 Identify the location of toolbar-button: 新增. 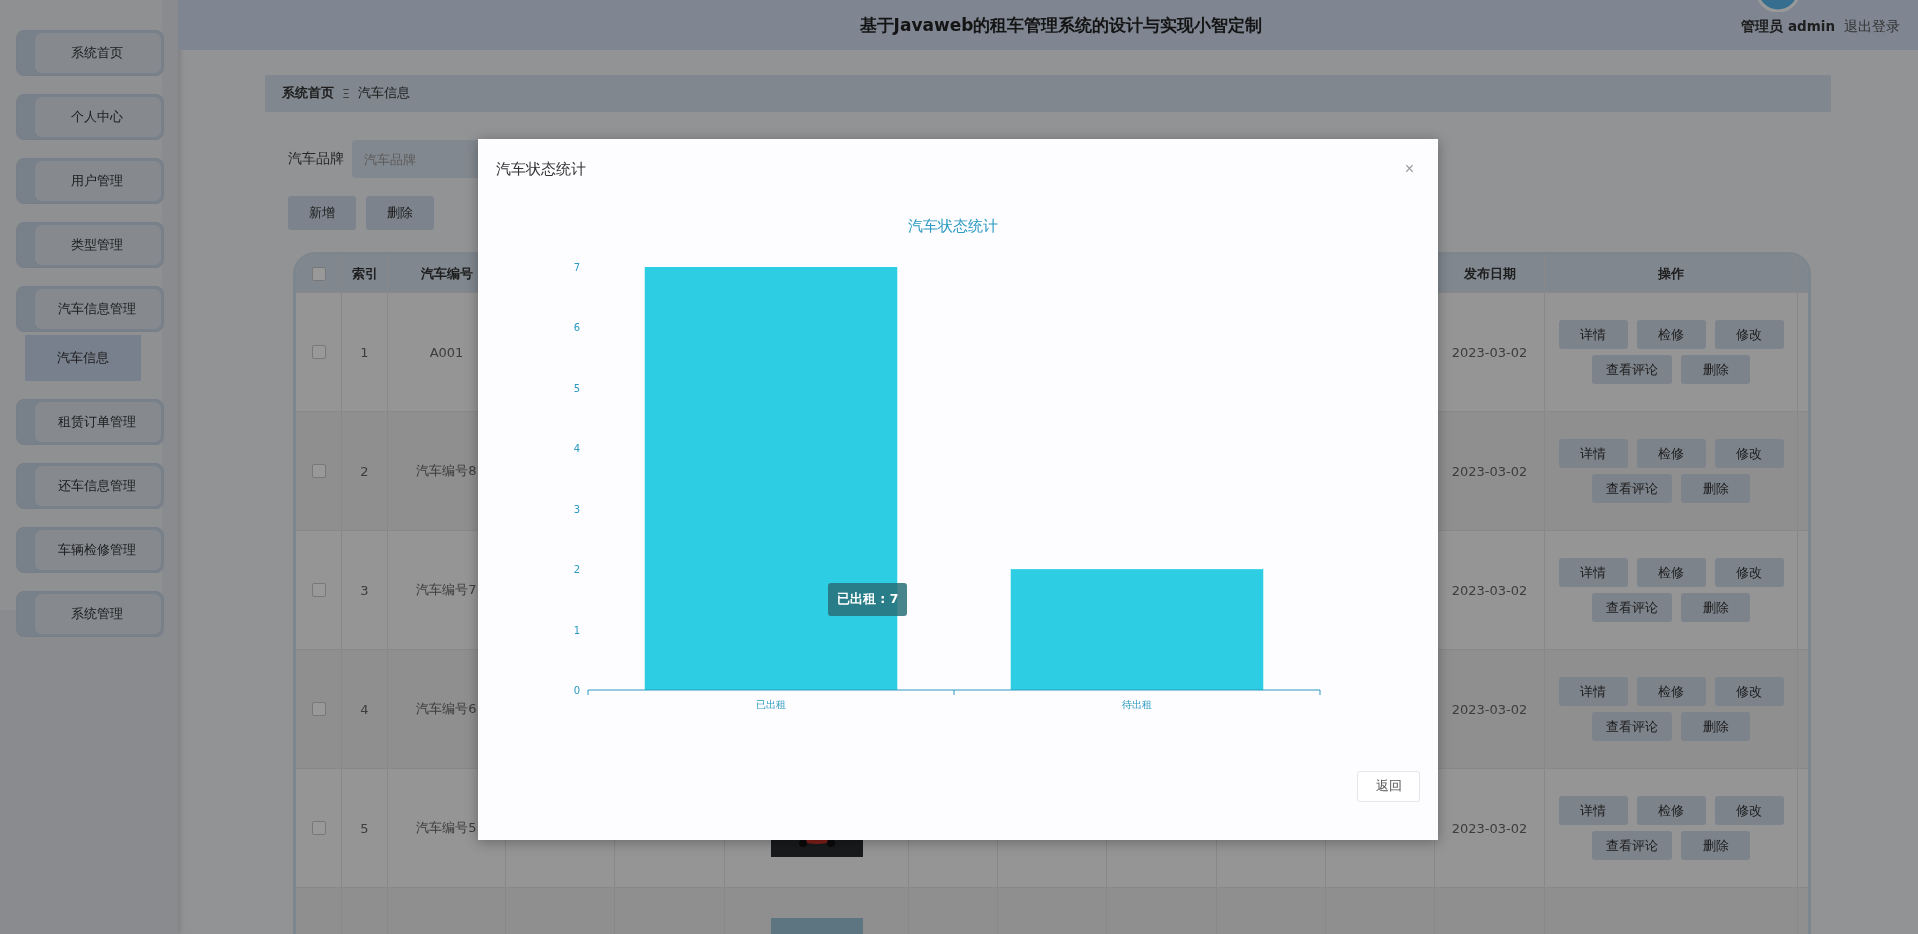
(322, 213).